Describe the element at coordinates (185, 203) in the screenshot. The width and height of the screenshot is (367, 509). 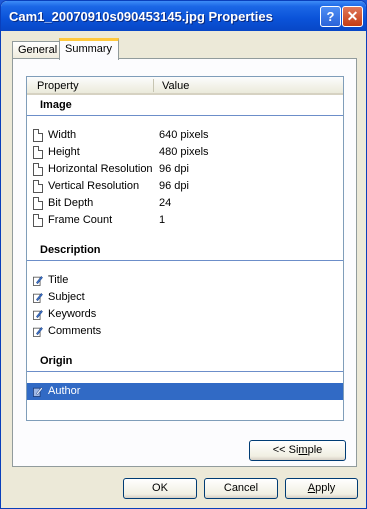
I see `list-item: Bit Depth 24` at that location.